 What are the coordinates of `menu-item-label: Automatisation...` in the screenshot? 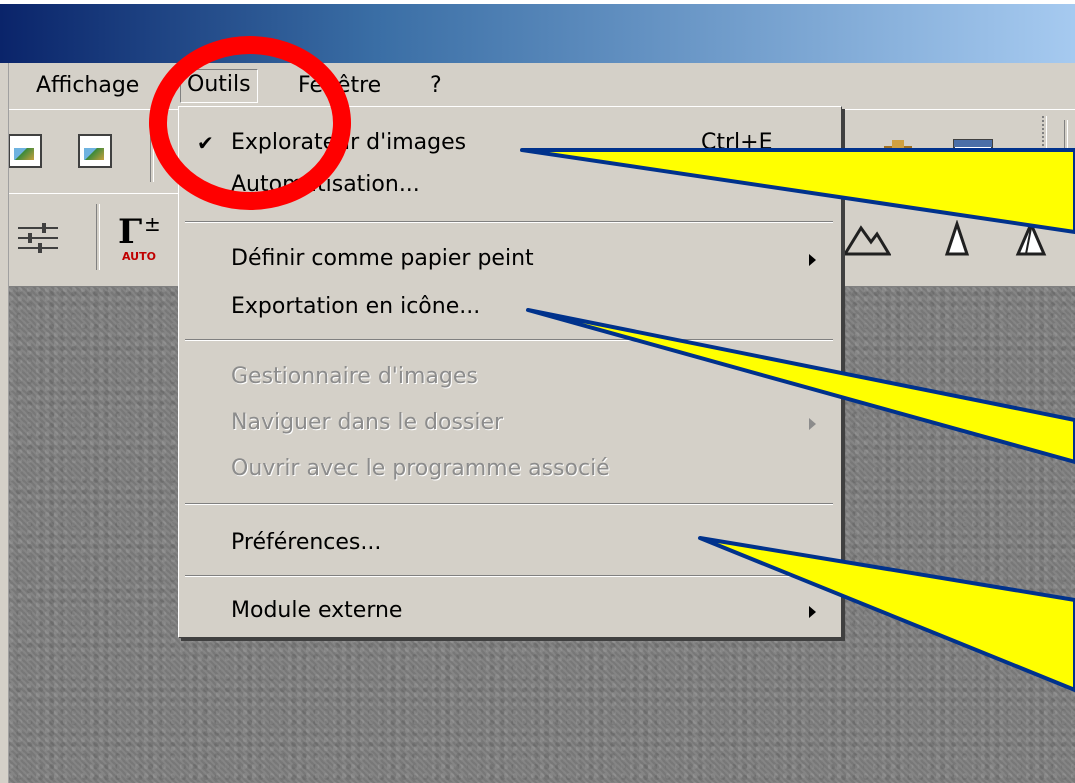 It's located at (325, 184).